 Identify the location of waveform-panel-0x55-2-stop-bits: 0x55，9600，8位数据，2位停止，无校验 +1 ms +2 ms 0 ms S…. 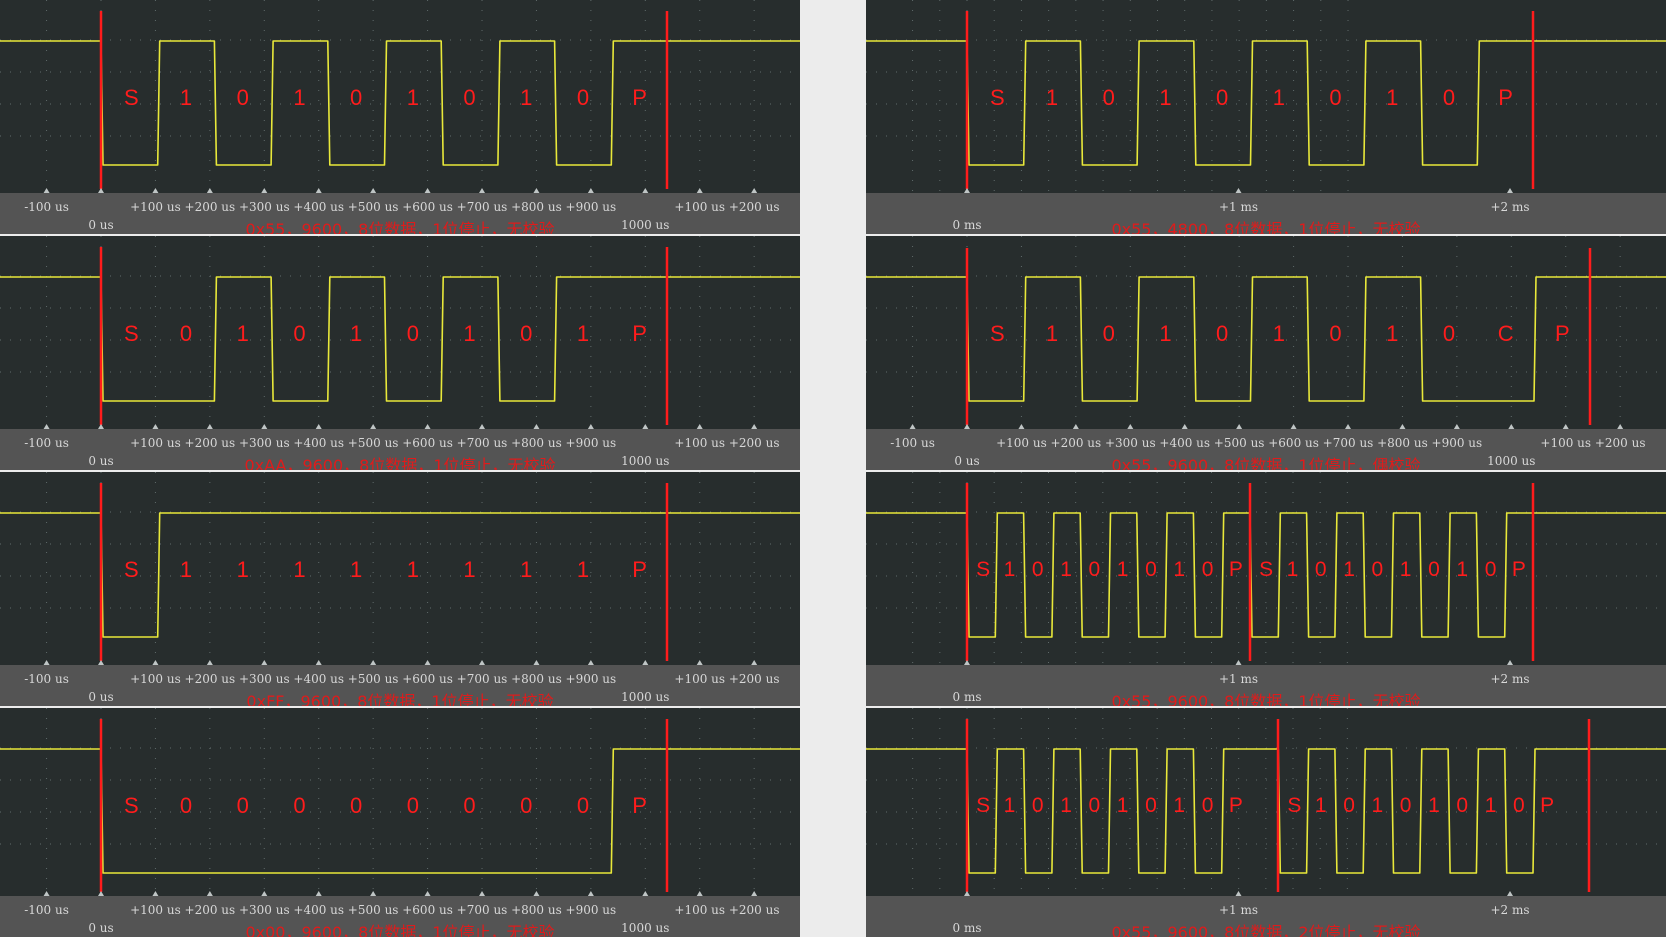
(1266, 822).